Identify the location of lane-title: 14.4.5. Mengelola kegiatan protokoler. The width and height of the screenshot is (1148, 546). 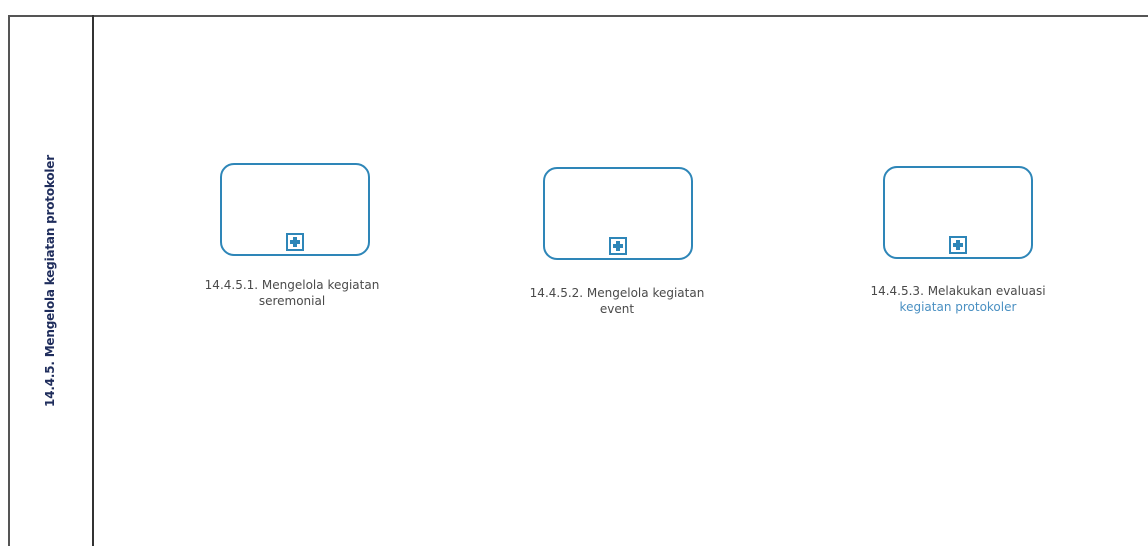
(50, 280).